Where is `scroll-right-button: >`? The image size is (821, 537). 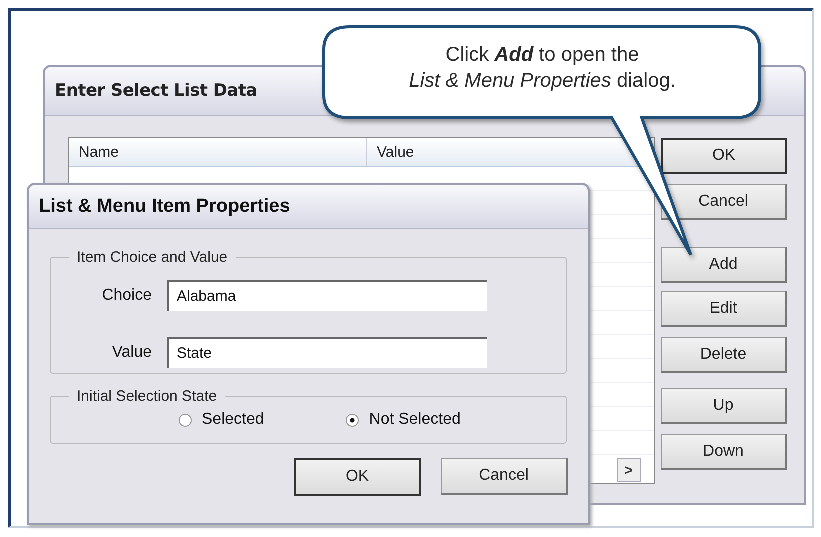 scroll-right-button: > is located at coordinates (629, 470).